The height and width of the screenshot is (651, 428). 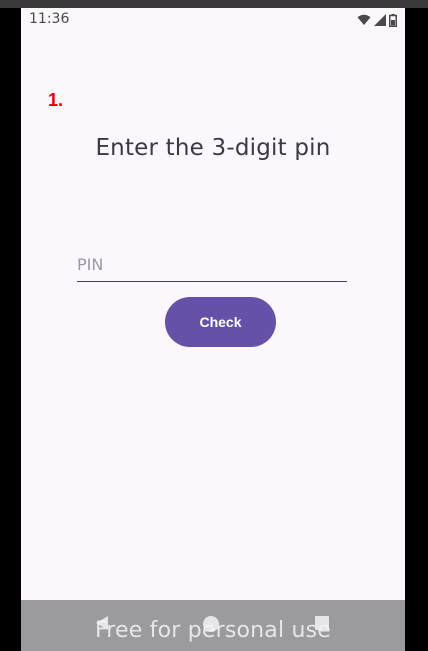 I want to click on pin-field, so click(x=212, y=265).